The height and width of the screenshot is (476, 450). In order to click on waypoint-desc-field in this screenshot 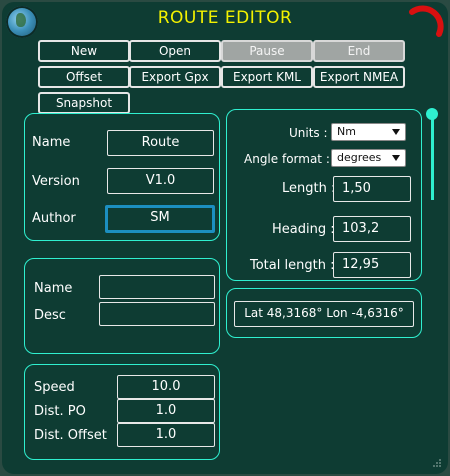, I will do `click(157, 314)`.